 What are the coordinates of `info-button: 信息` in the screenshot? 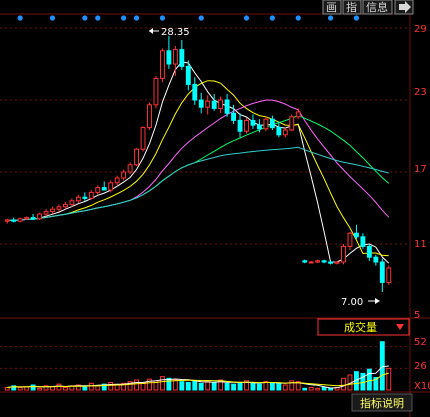 It's located at (377, 7).